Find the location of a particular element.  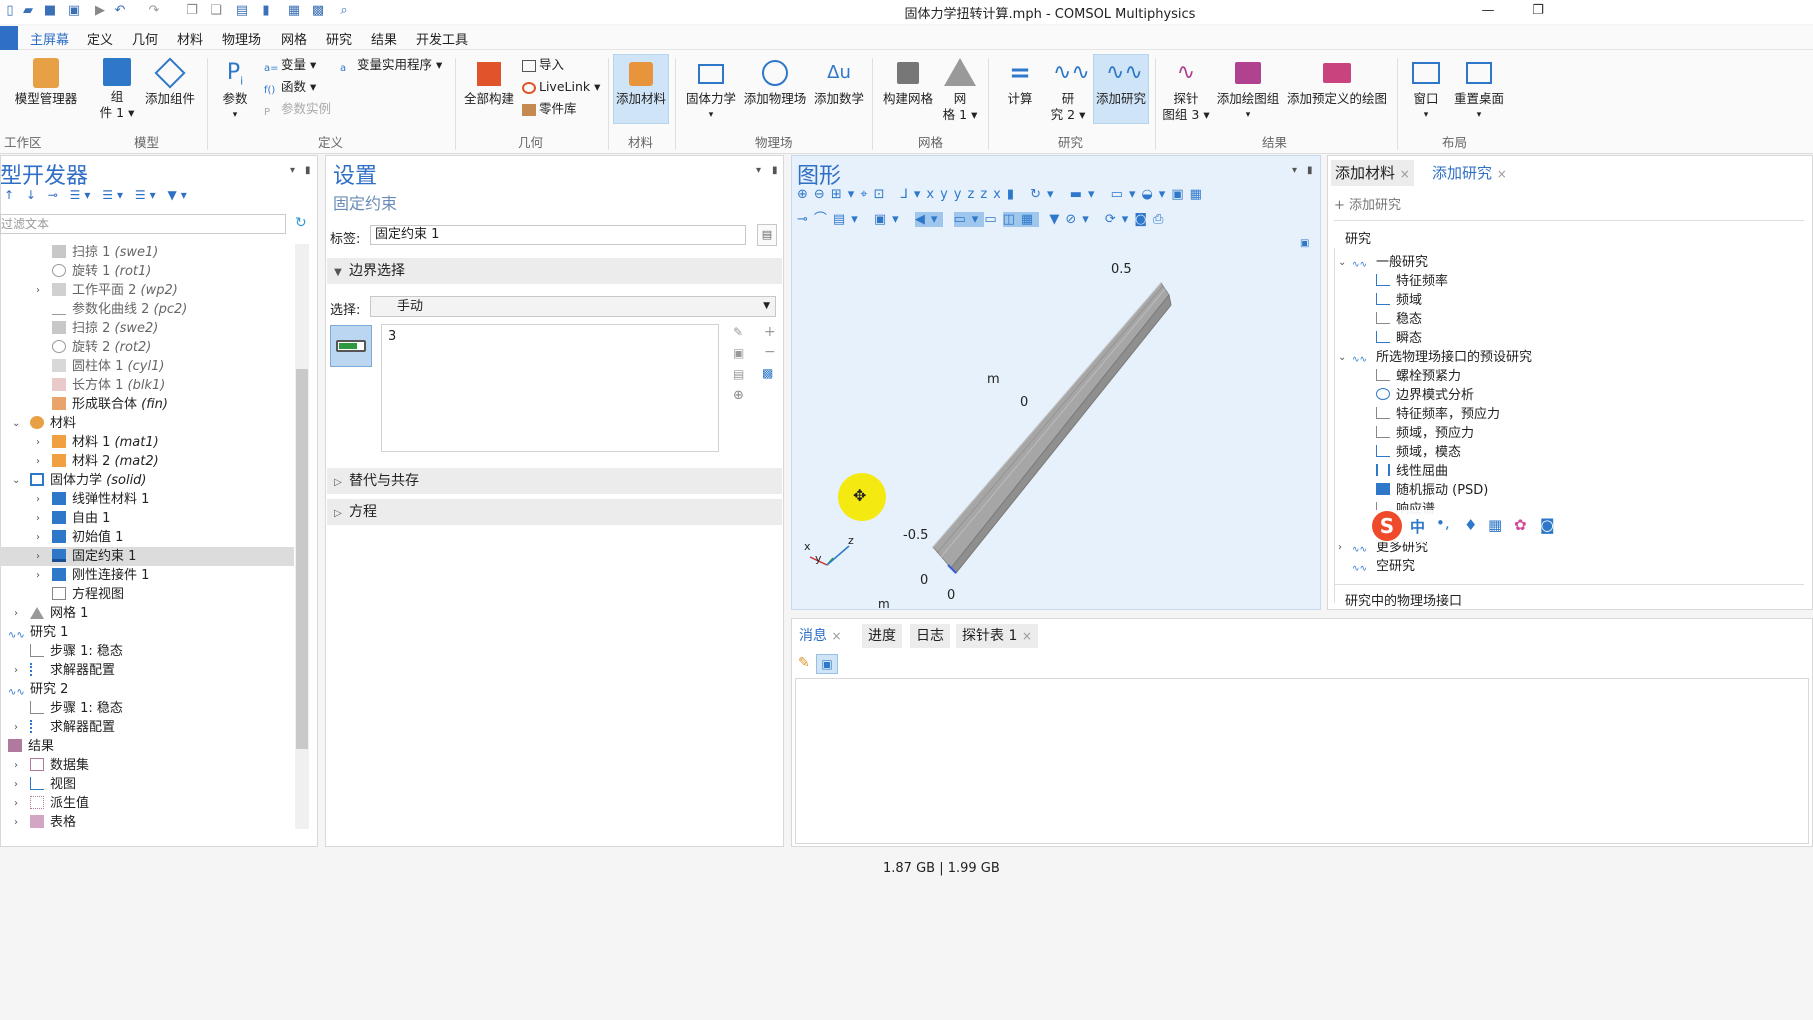

add-study-action: + 添加研究 is located at coordinates (1367, 203).